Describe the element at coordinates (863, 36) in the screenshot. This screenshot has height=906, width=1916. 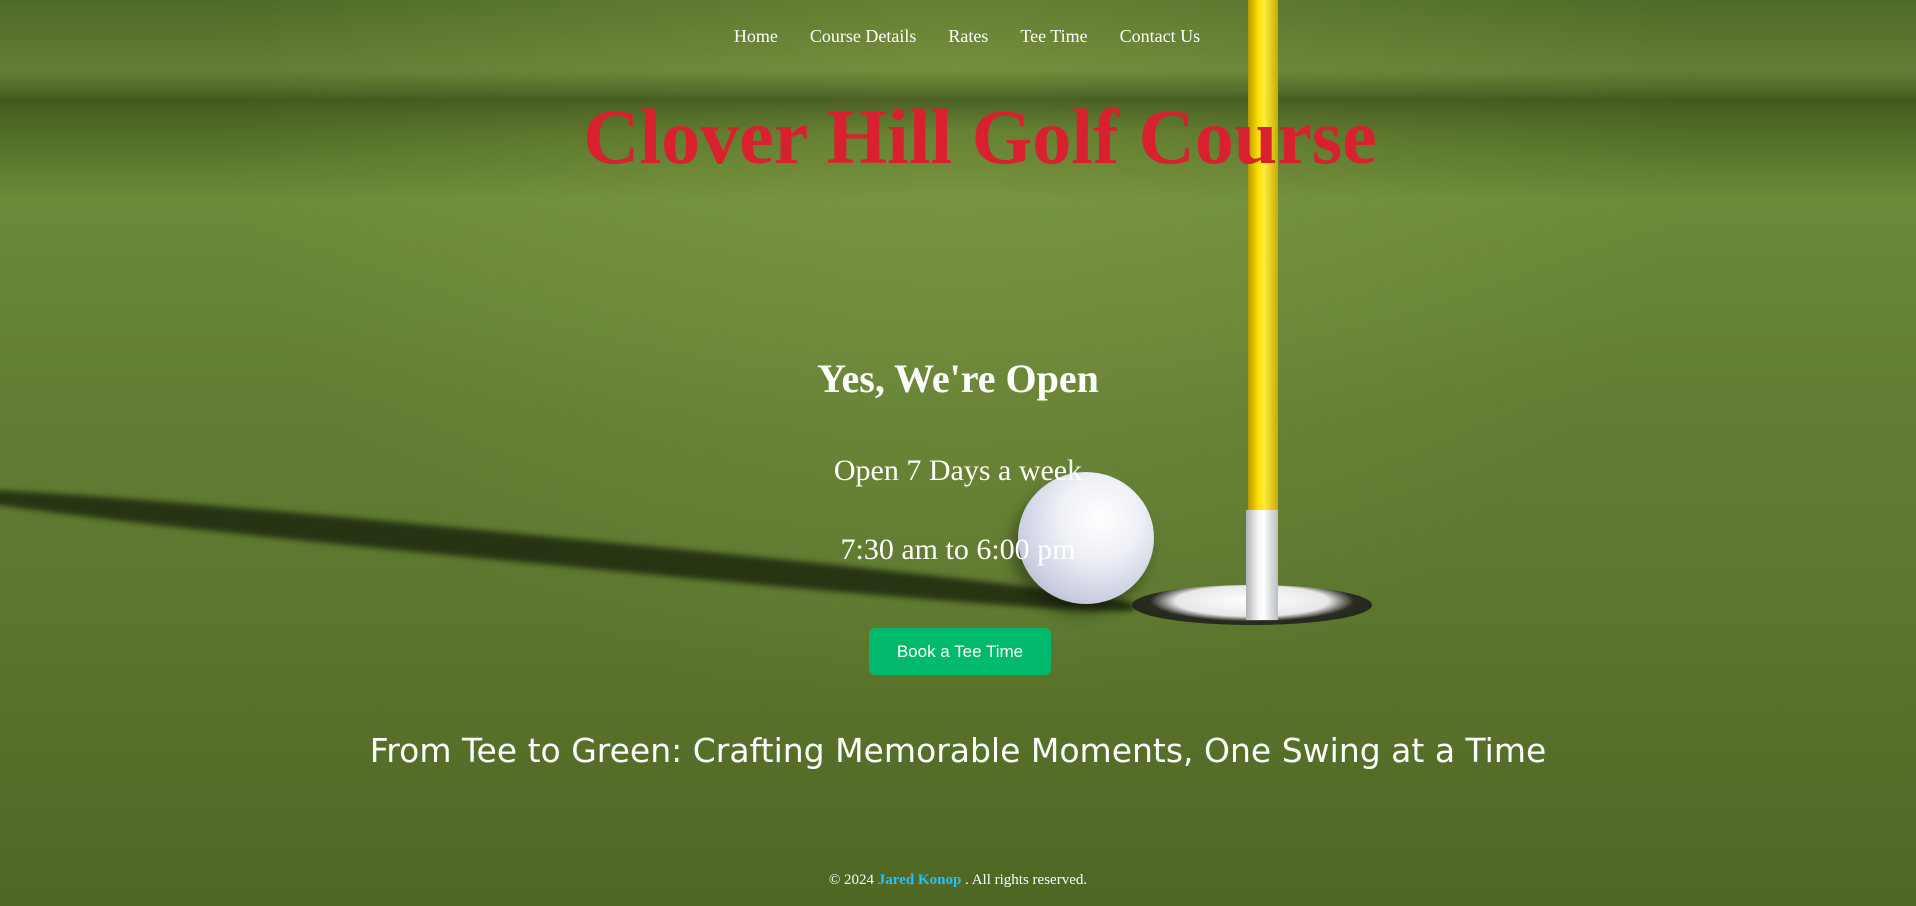
I see `nav-course-details: Course Details` at that location.